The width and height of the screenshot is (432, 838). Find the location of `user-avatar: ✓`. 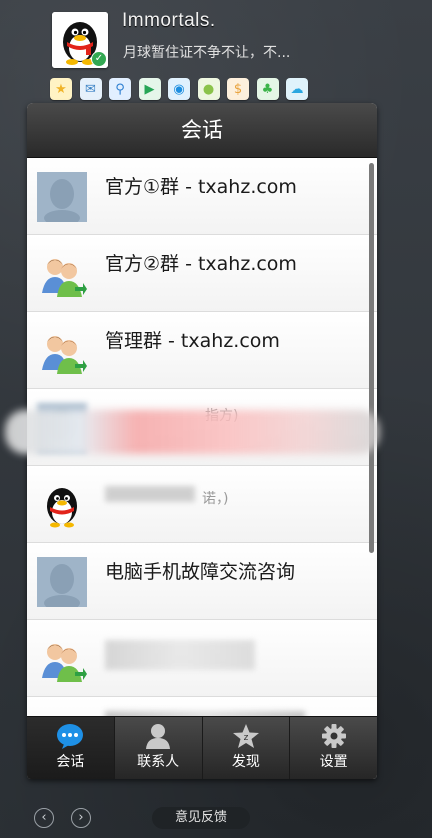

user-avatar: ✓ is located at coordinates (80, 40).